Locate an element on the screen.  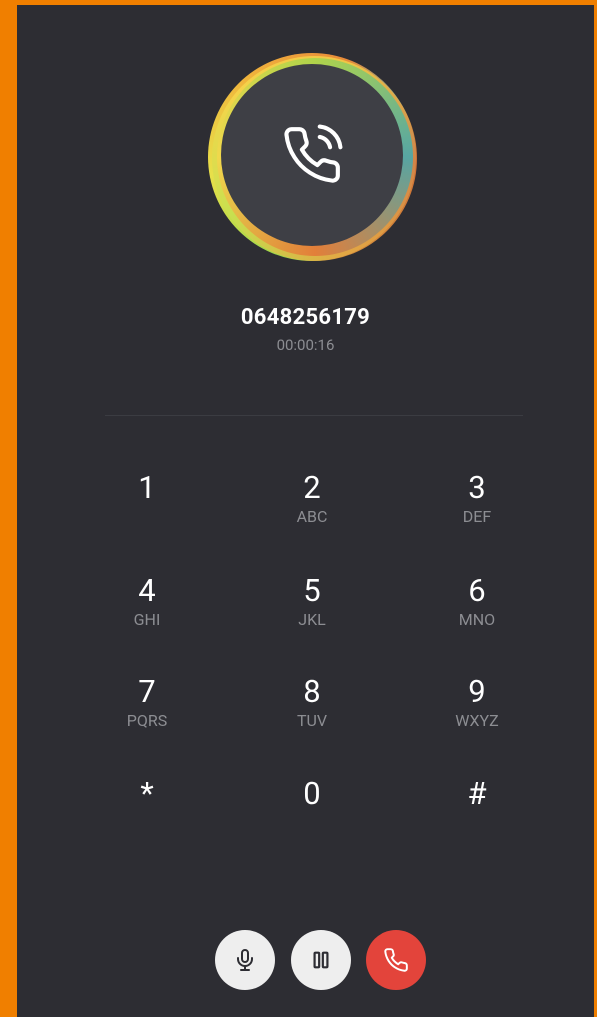
divider is located at coordinates (314, 415).